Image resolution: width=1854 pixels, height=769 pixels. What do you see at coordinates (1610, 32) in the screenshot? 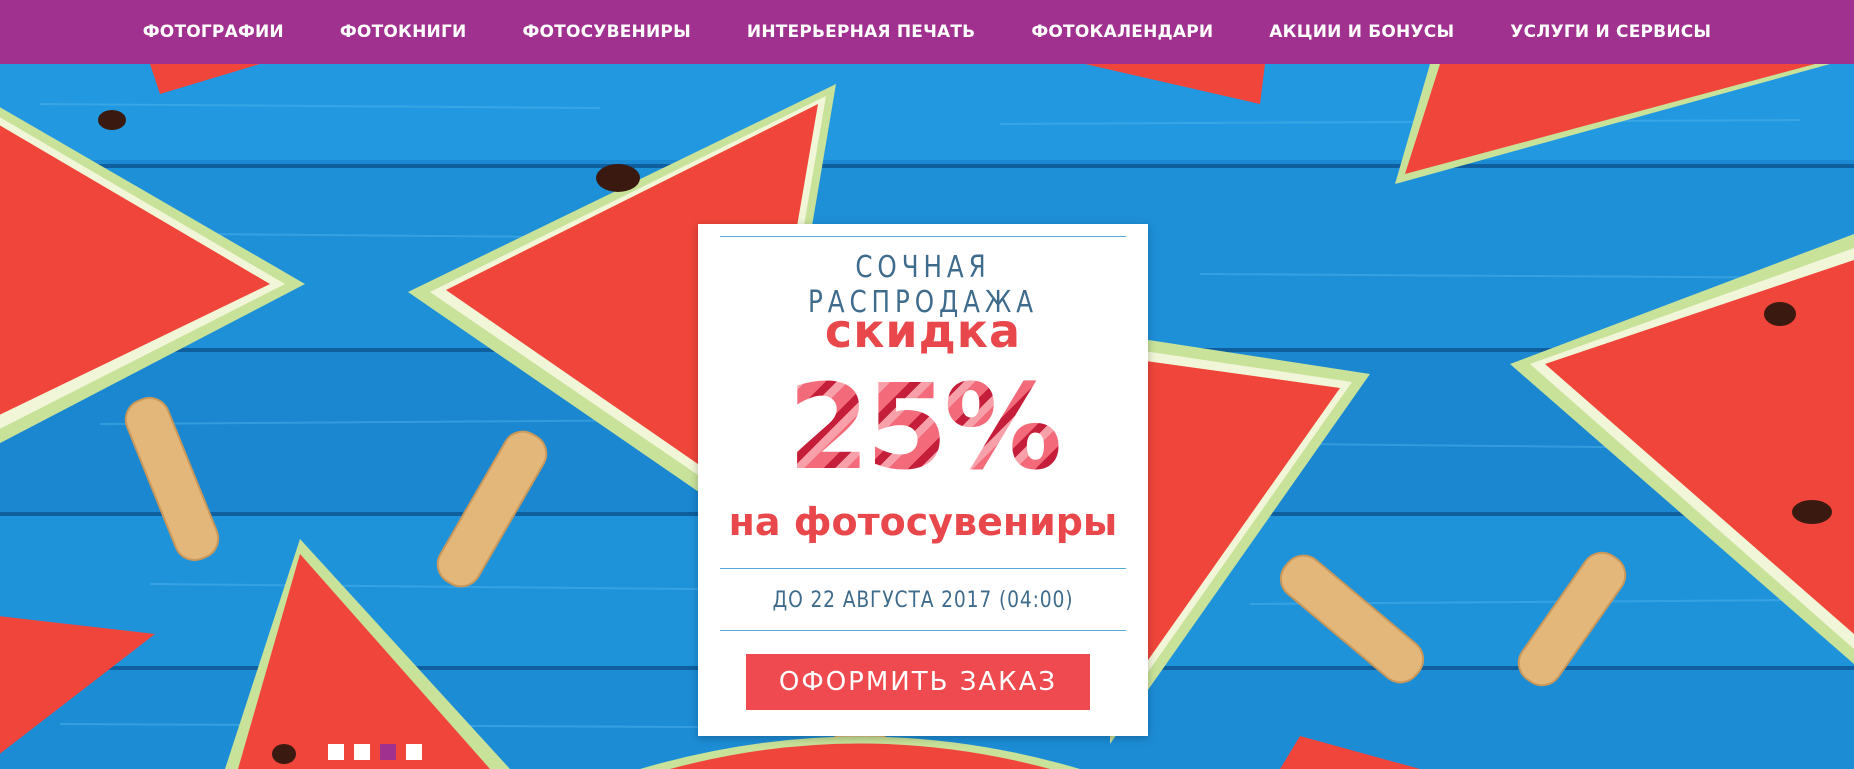
I see `nav-item-services: УСЛУГИ И СЕРВИСЫ` at bounding box center [1610, 32].